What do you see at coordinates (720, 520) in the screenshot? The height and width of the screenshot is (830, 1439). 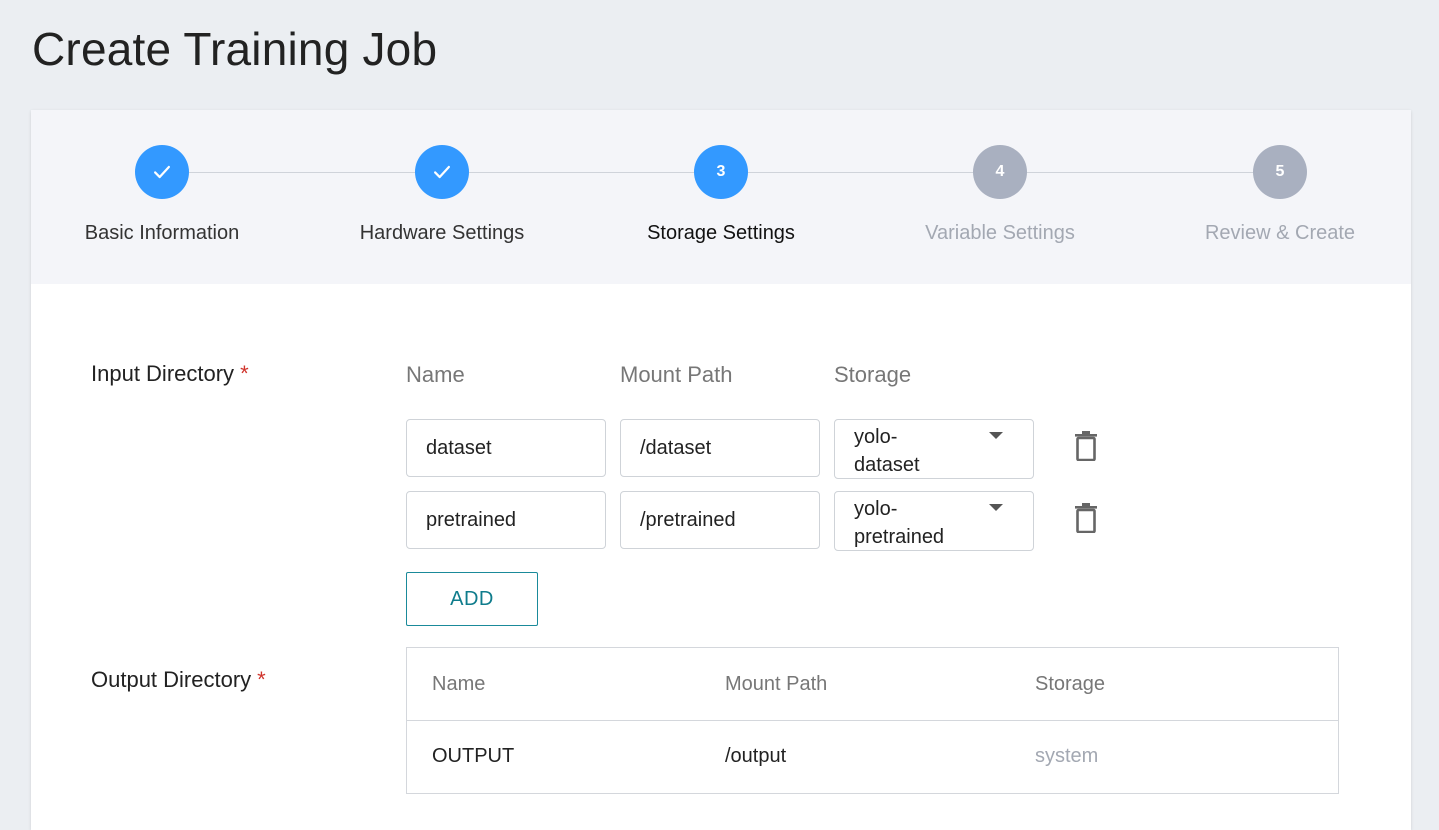 I see `input-mount-path-field: /pretrained` at bounding box center [720, 520].